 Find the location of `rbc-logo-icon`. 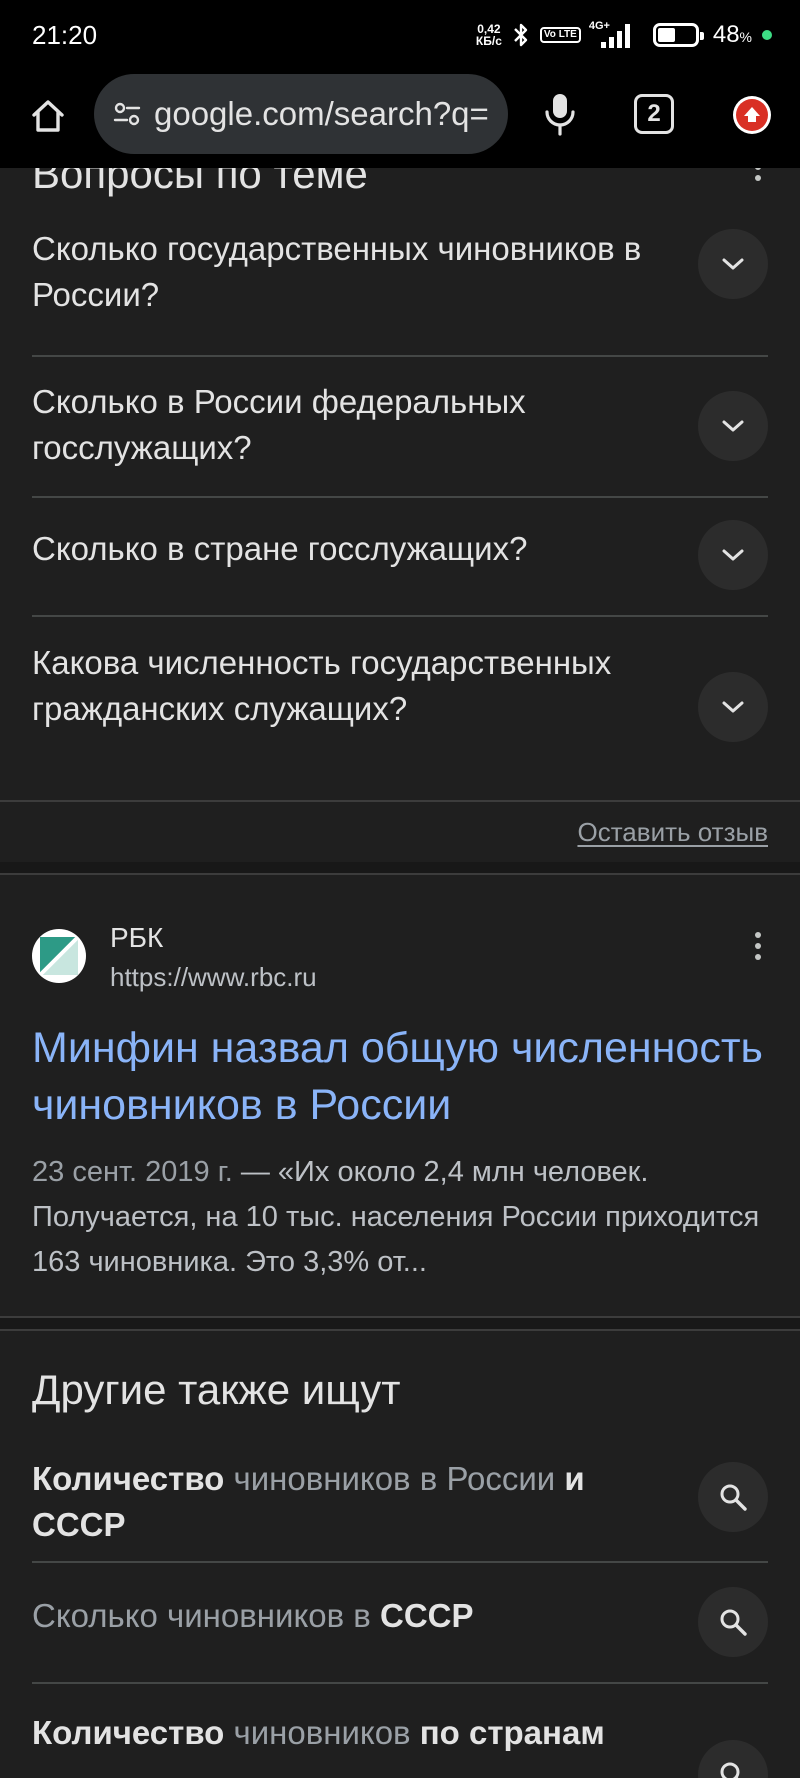

rbc-logo-icon is located at coordinates (59, 956).